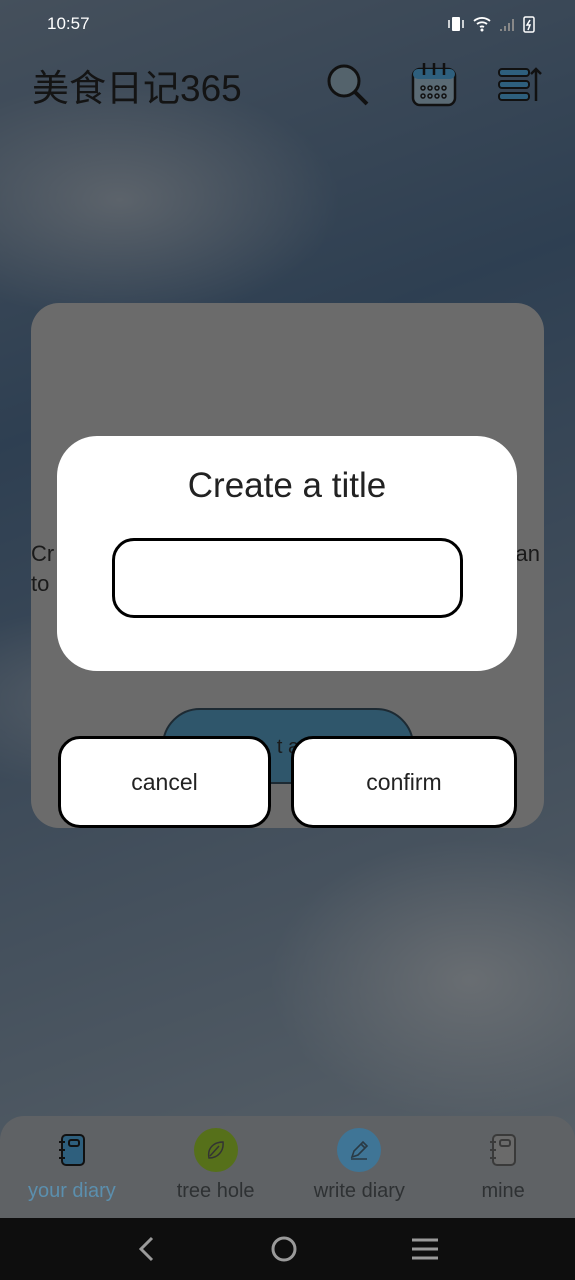  I want to click on leaf-icon, so click(215, 1150).